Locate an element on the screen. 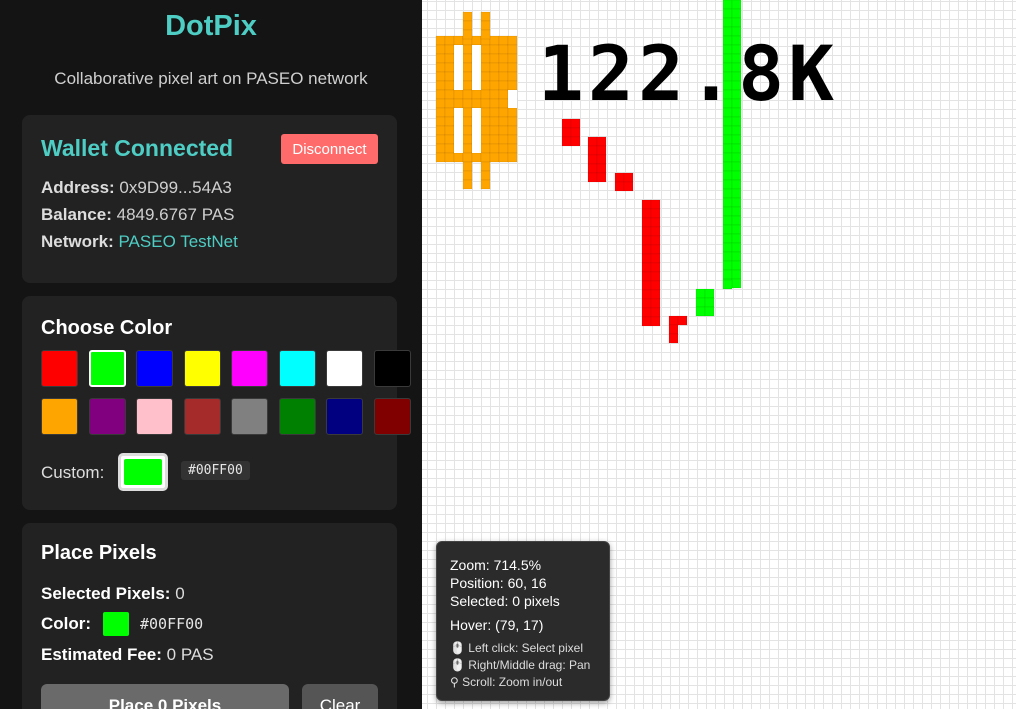 Image resolution: width=1016 pixels, height=709 pixels. current-color-hex: #00FF00 is located at coordinates (172, 624).